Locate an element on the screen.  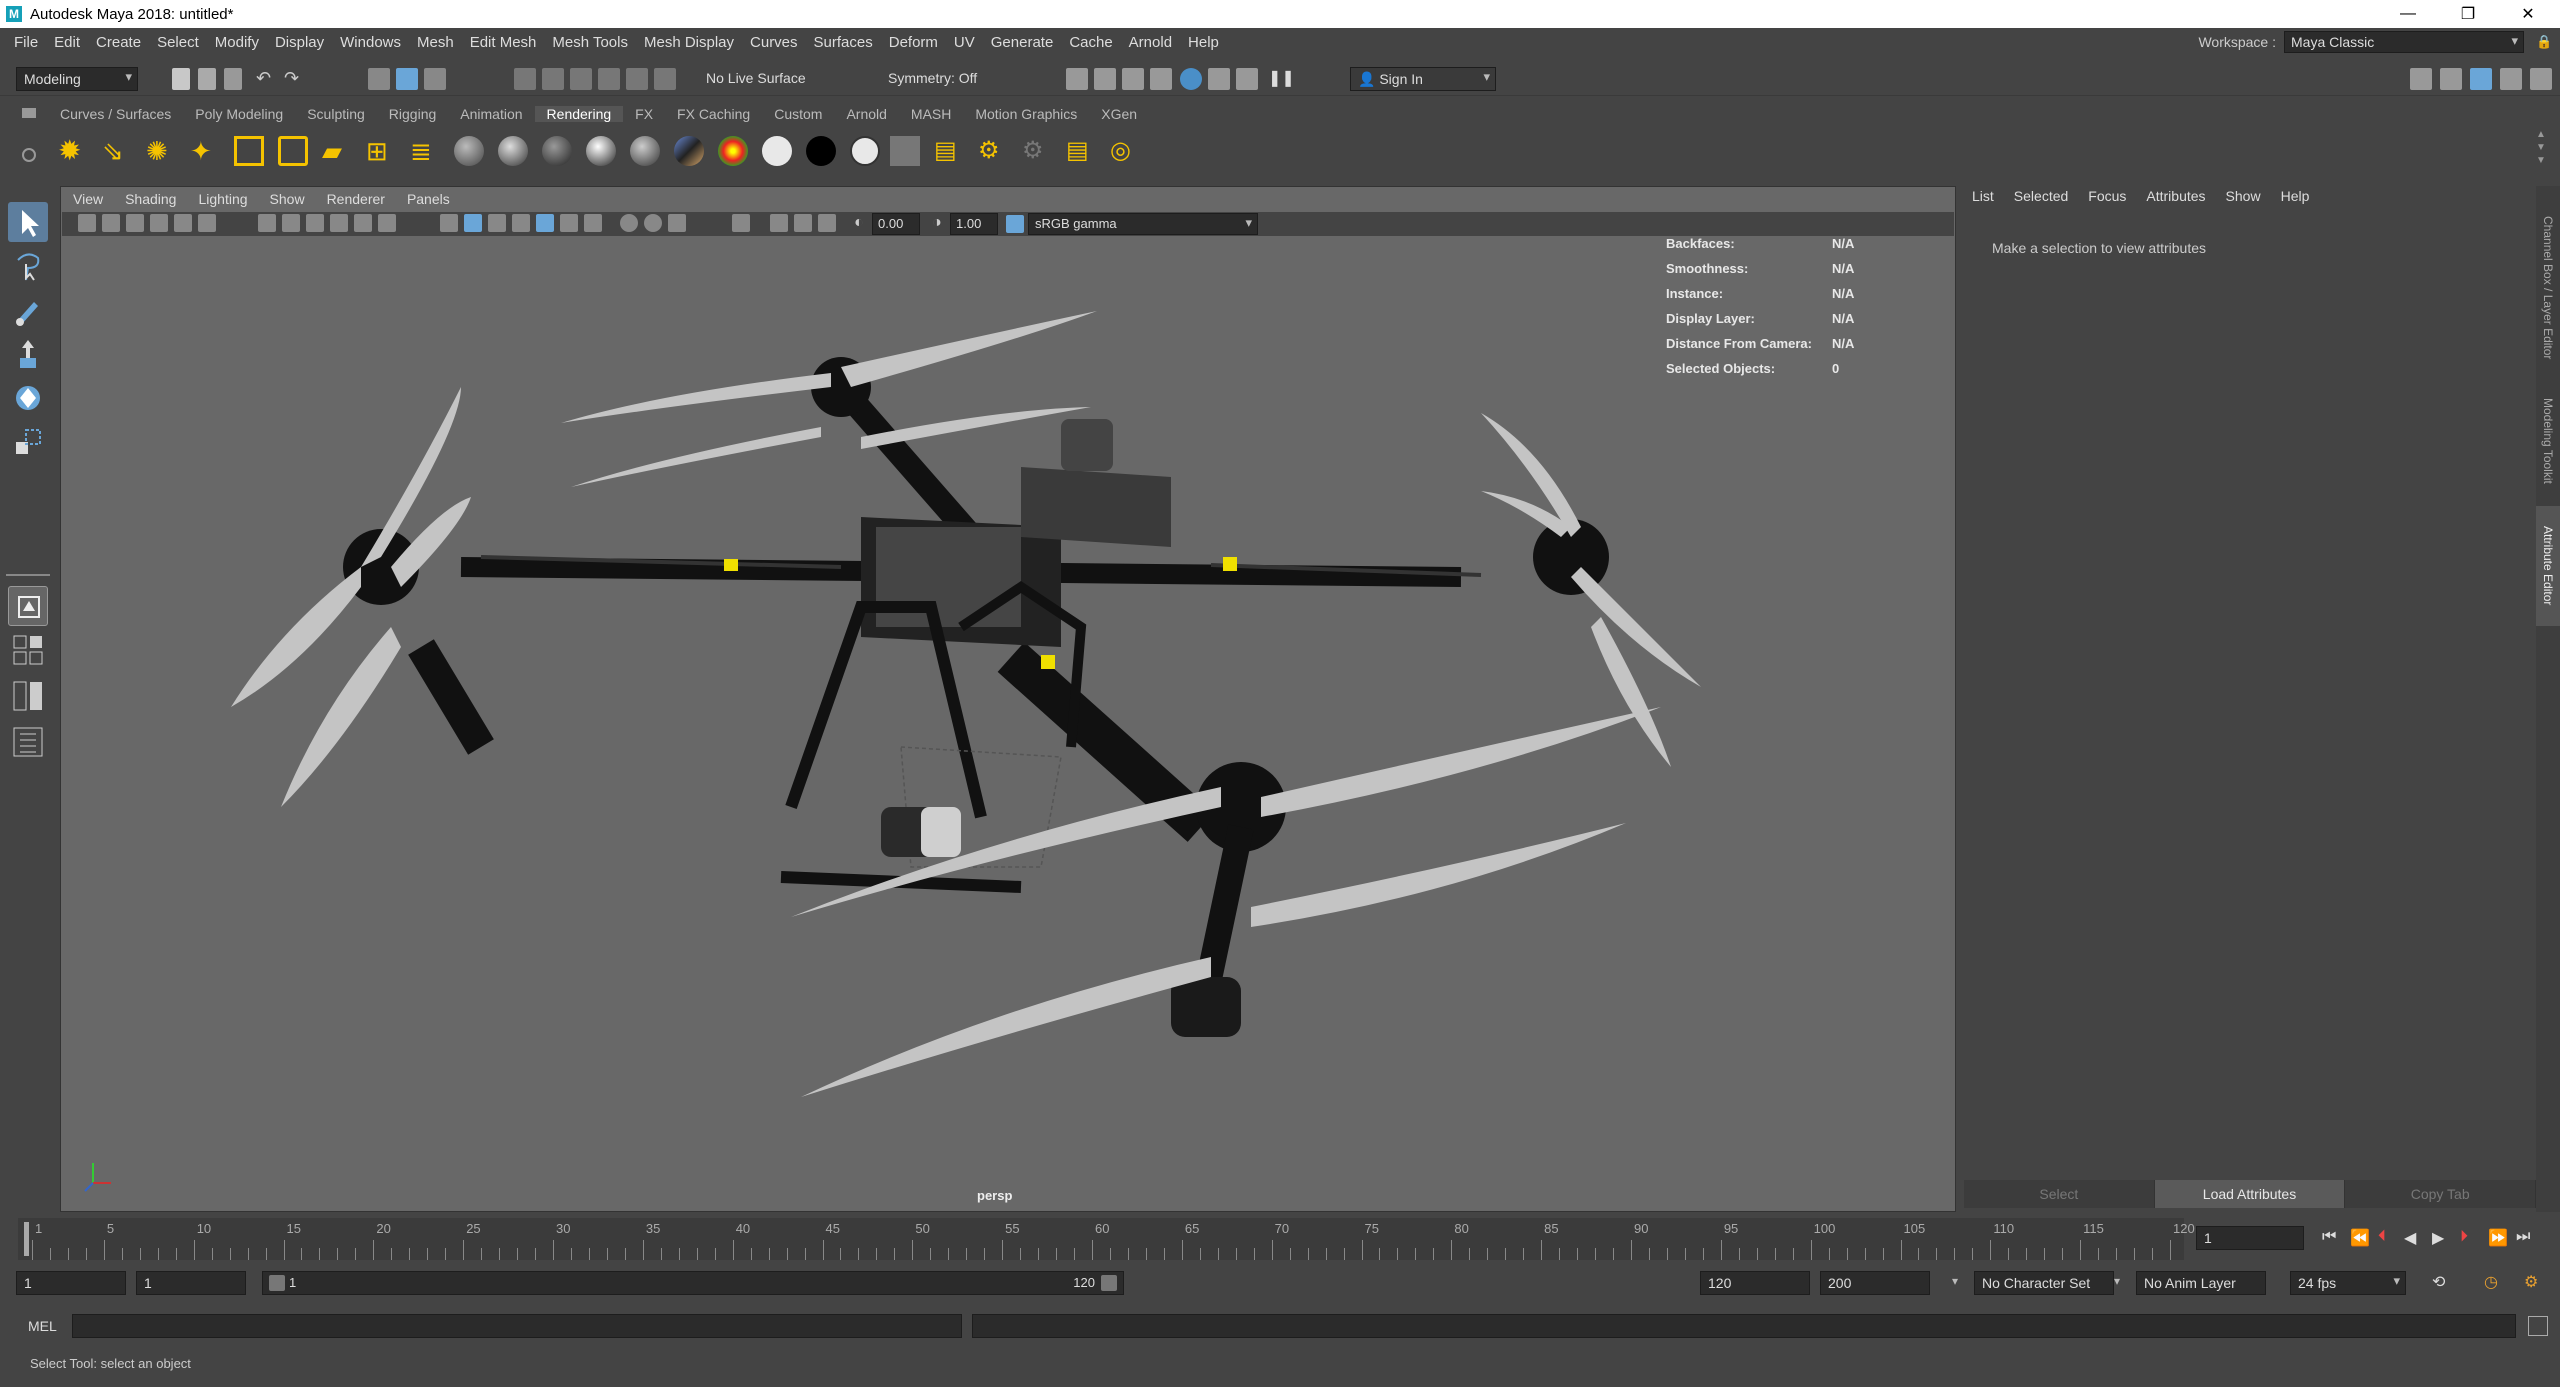
menu-help: Help is located at coordinates (1203, 42).